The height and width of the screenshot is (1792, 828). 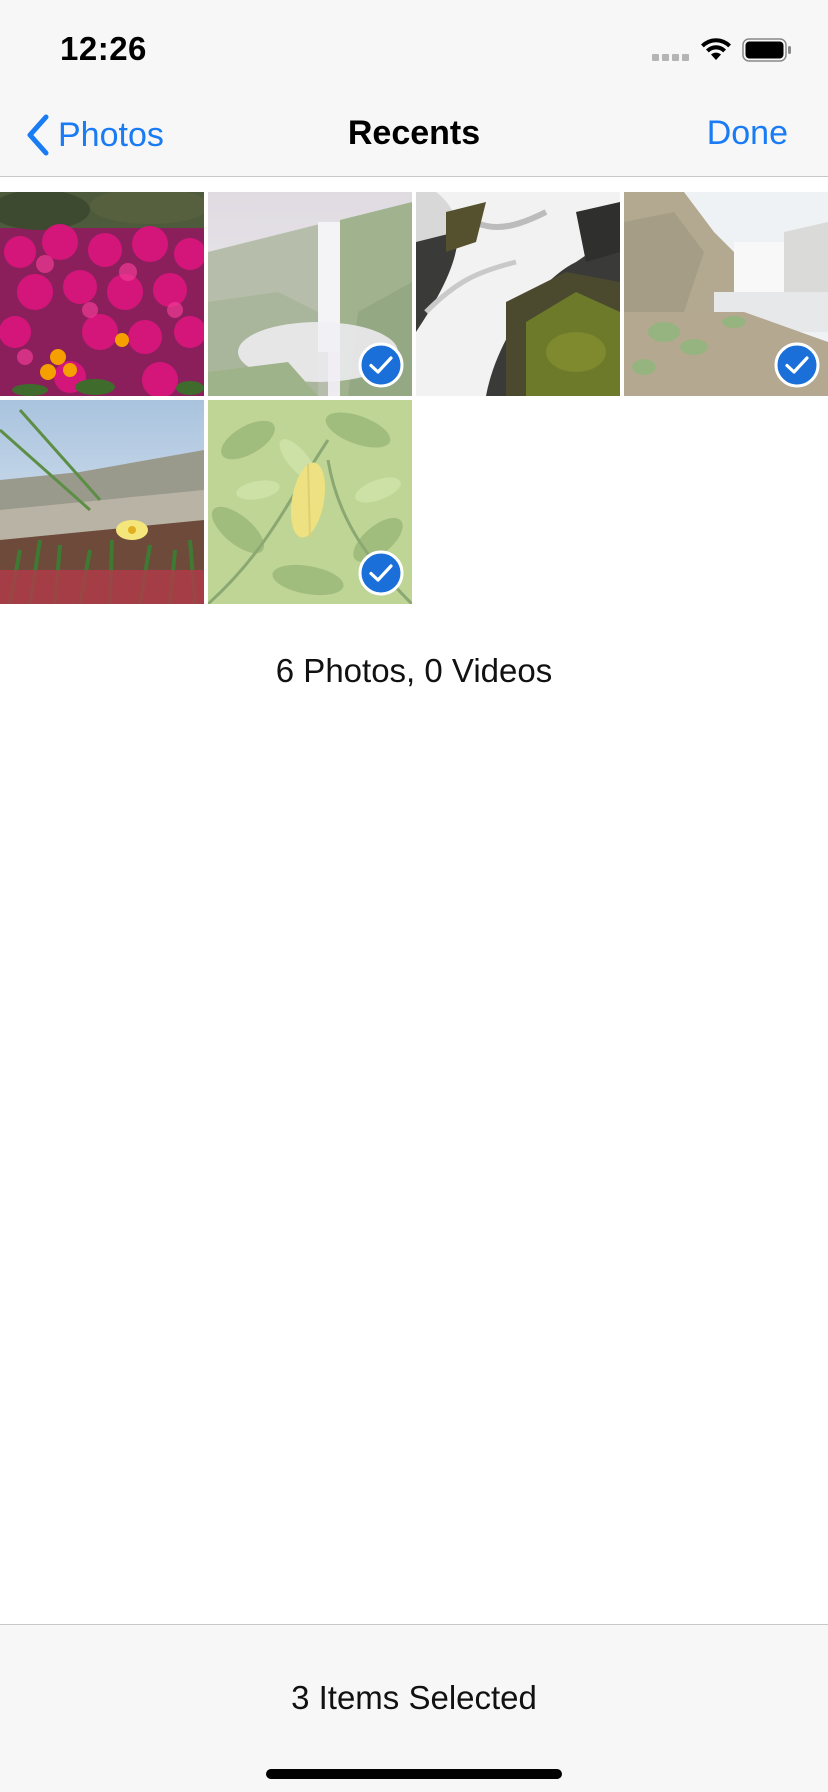 I want to click on signal-icon, so click(x=670, y=57).